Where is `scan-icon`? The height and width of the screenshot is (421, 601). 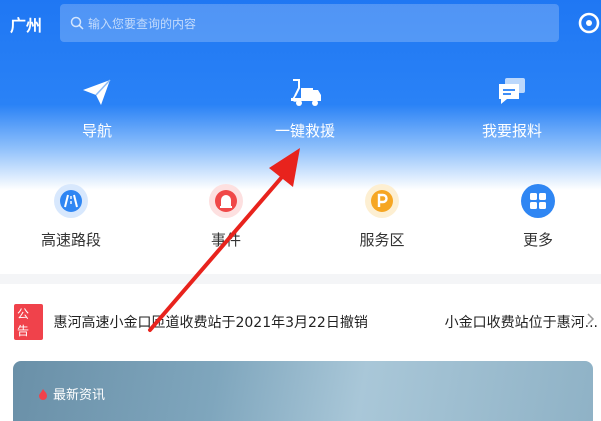
scan-icon is located at coordinates (588, 23).